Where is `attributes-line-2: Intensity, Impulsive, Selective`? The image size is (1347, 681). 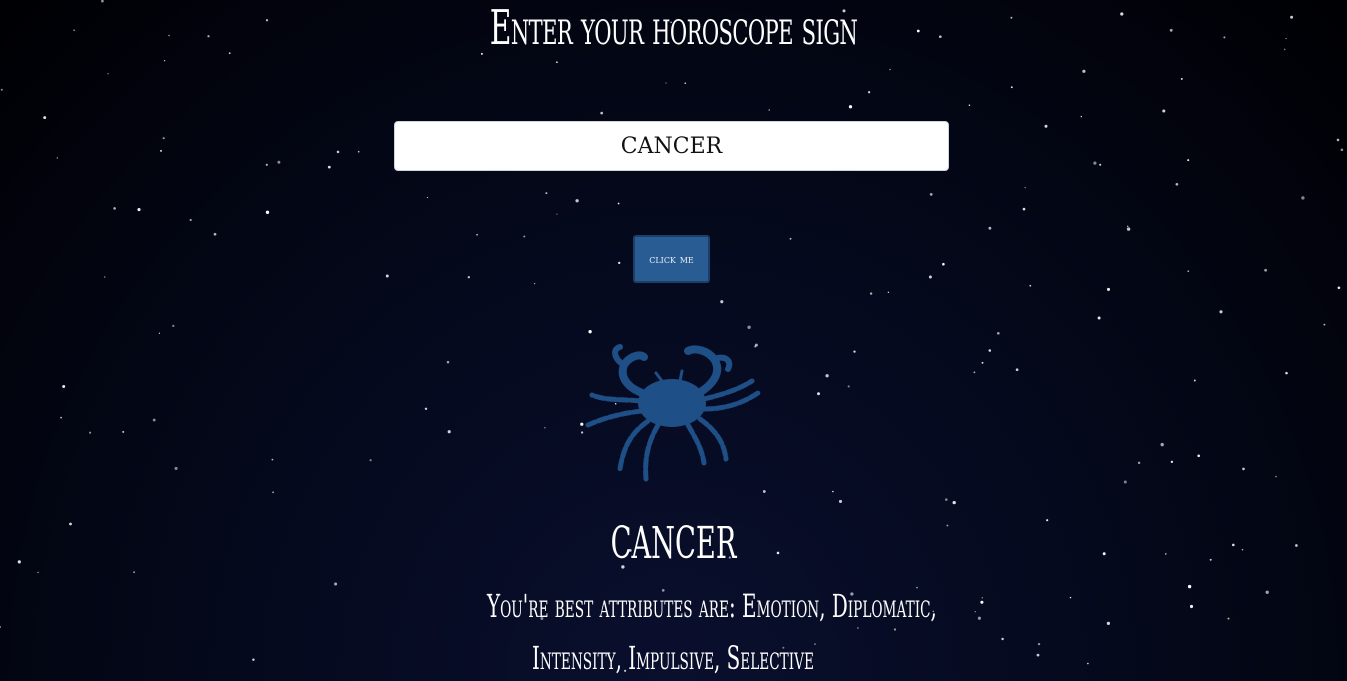 attributes-line-2: Intensity, Impulsive, Selective is located at coordinates (673, 658).